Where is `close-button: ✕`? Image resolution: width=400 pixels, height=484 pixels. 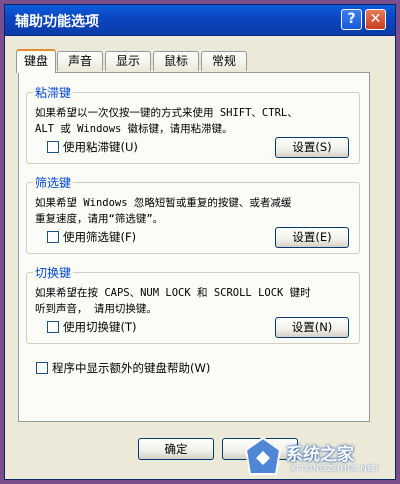
close-button: ✕ is located at coordinates (375, 19).